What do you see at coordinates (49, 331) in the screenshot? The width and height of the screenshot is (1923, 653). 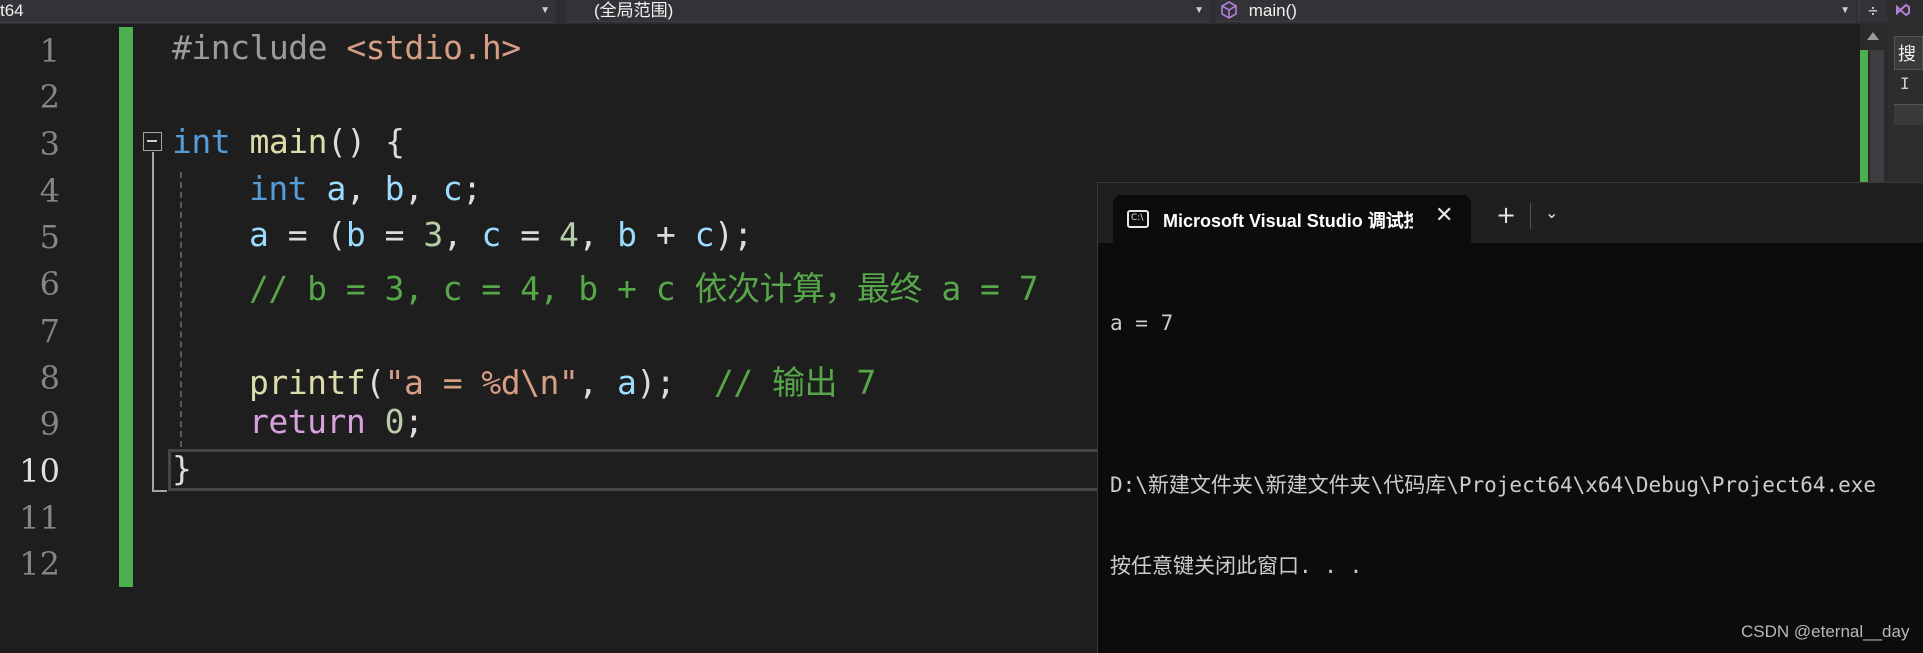 I see `line-number: 7` at bounding box center [49, 331].